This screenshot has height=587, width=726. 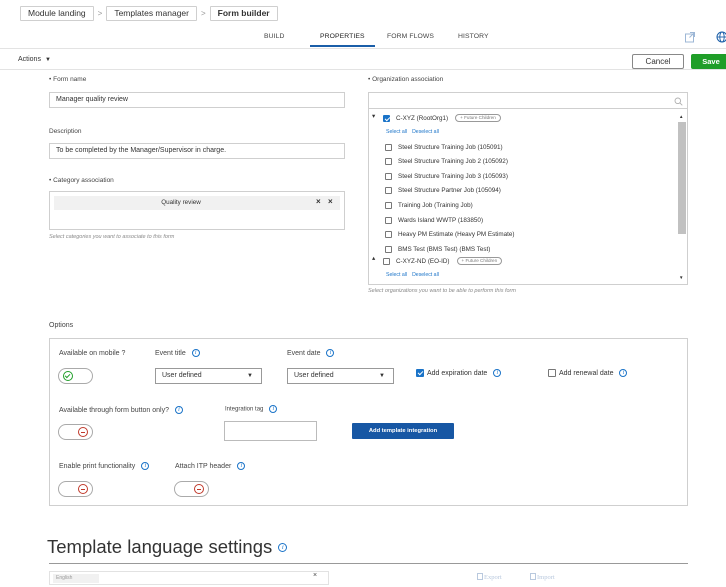 I want to click on scroll-up-arrow: ▲, so click(x=681, y=116).